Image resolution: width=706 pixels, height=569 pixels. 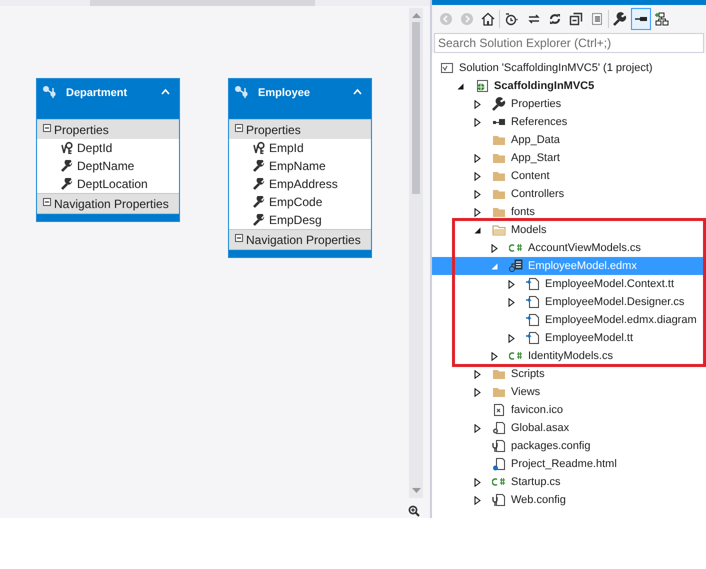 What do you see at coordinates (416, 253) in the screenshot?
I see `scrollbar` at bounding box center [416, 253].